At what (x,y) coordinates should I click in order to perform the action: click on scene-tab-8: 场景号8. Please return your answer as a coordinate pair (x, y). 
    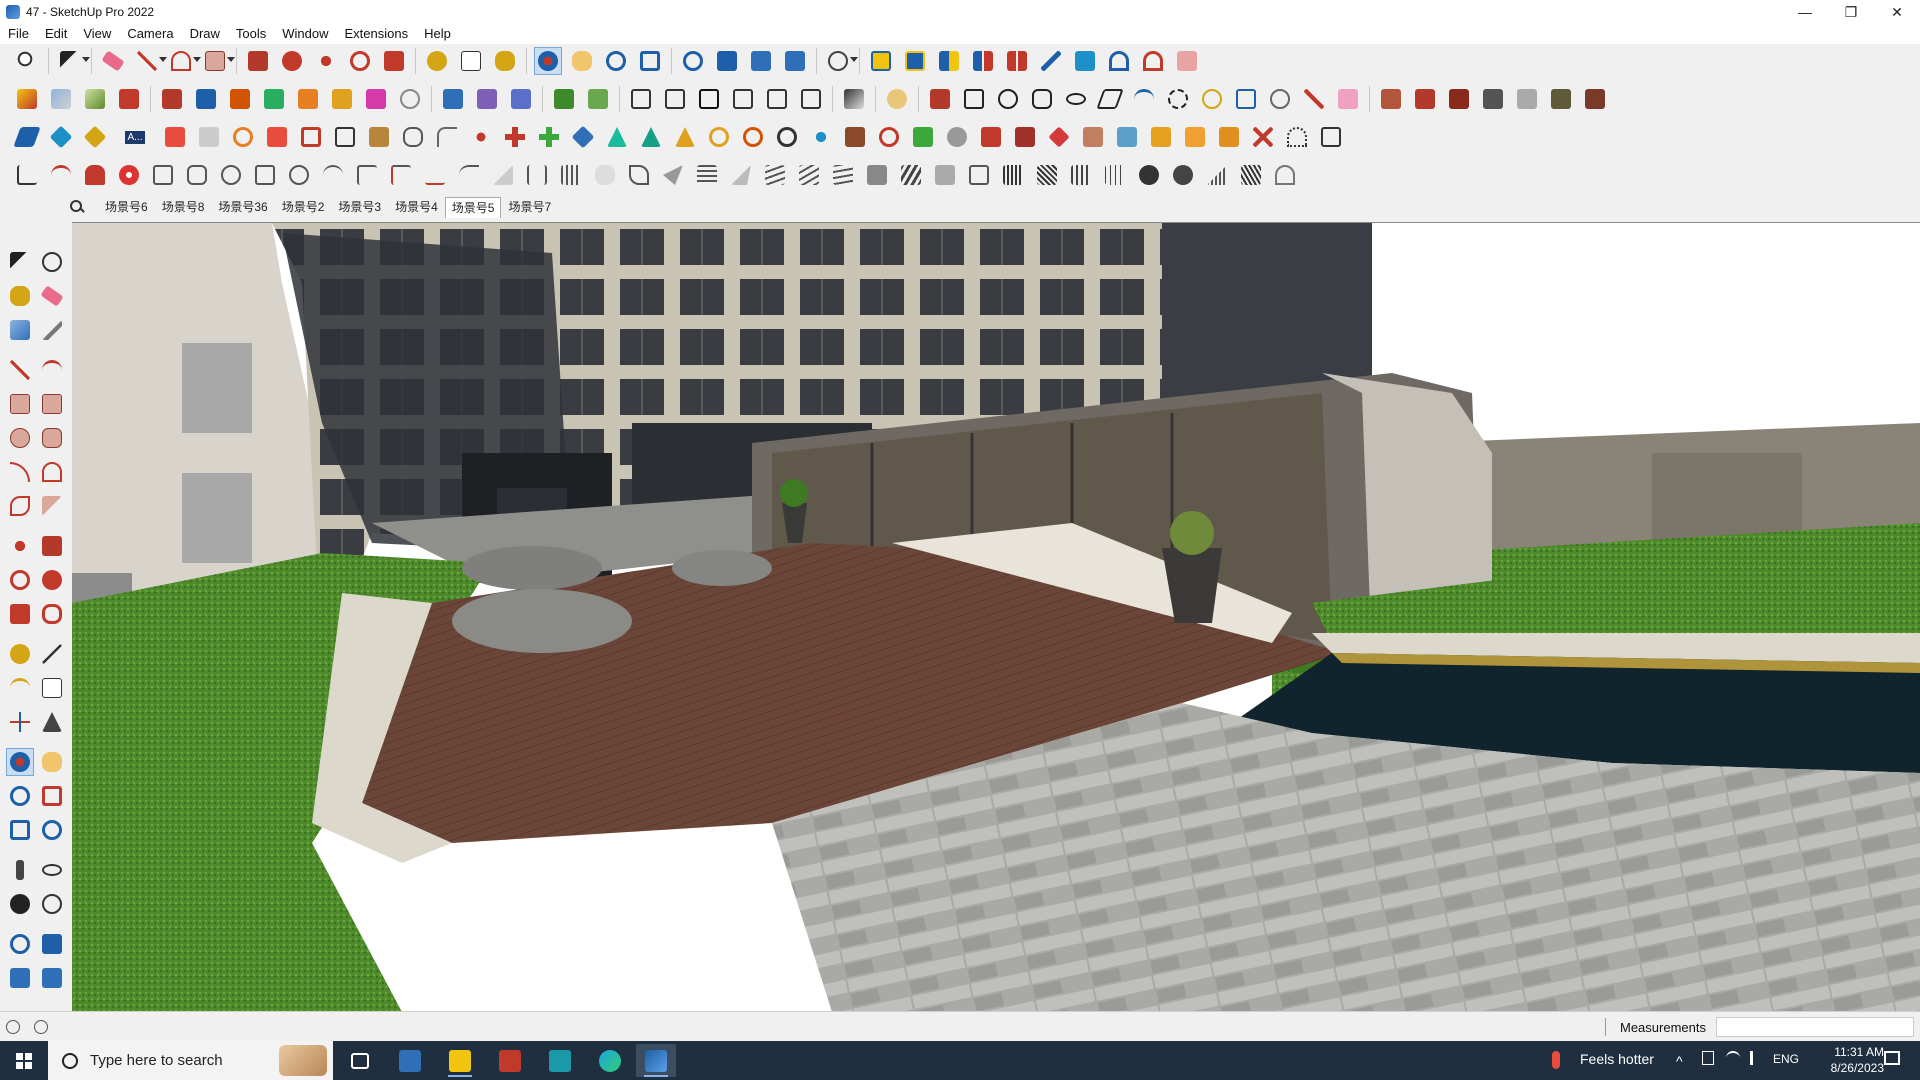
    Looking at the image, I should click on (183, 207).